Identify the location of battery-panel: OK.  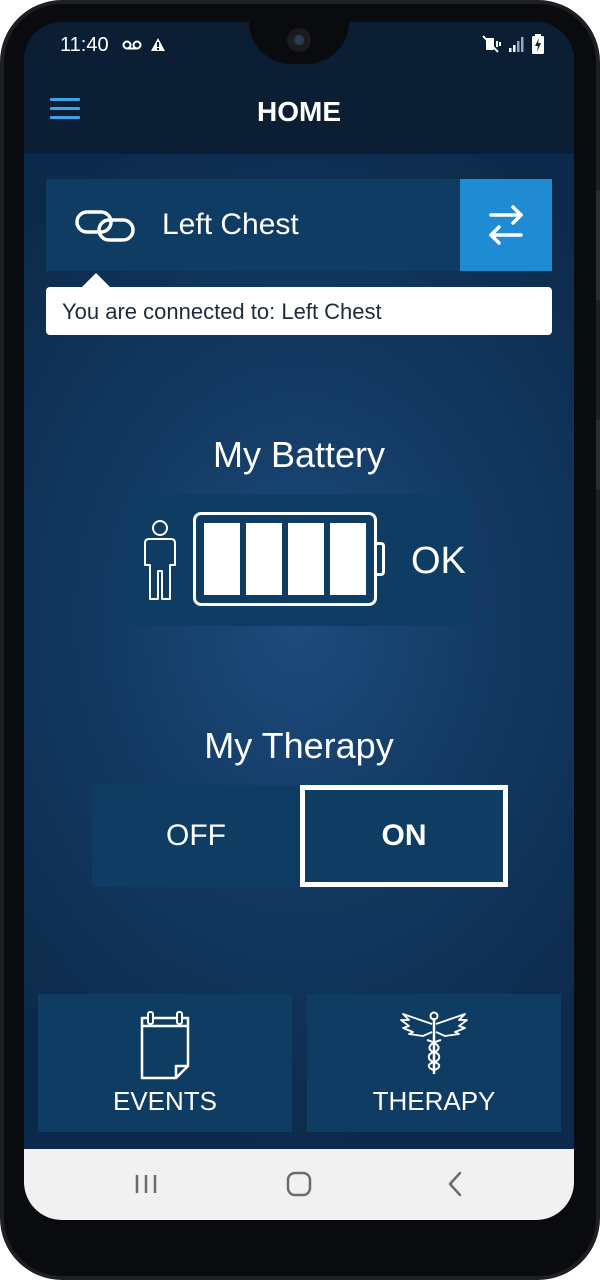
(299, 560).